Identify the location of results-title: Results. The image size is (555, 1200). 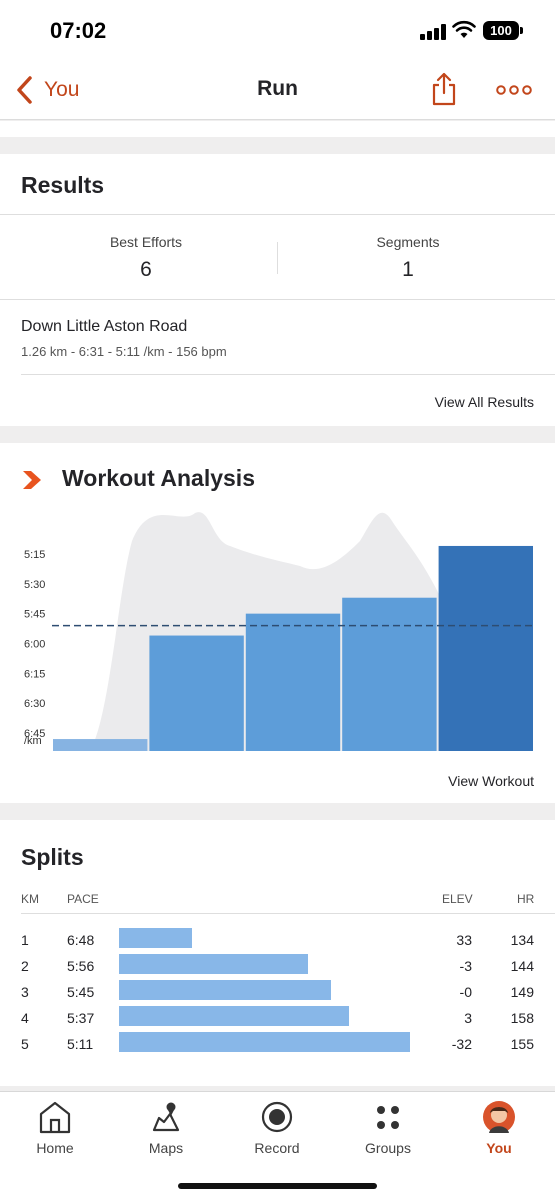
(63, 185).